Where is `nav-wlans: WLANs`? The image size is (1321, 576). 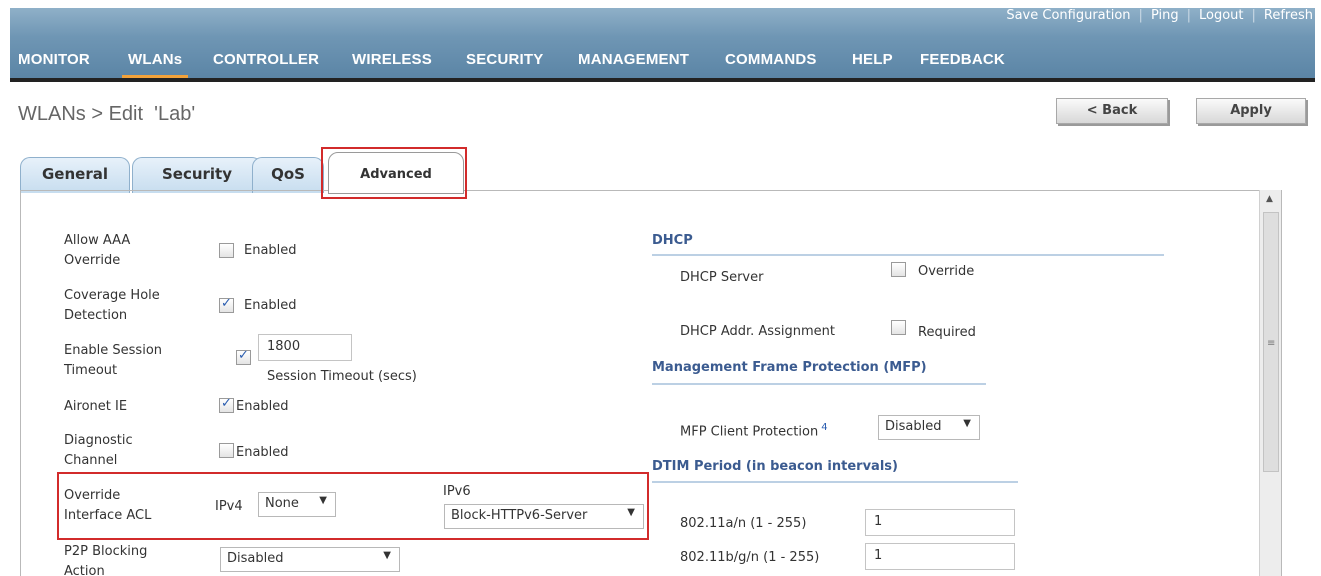 nav-wlans: WLANs is located at coordinates (155, 64).